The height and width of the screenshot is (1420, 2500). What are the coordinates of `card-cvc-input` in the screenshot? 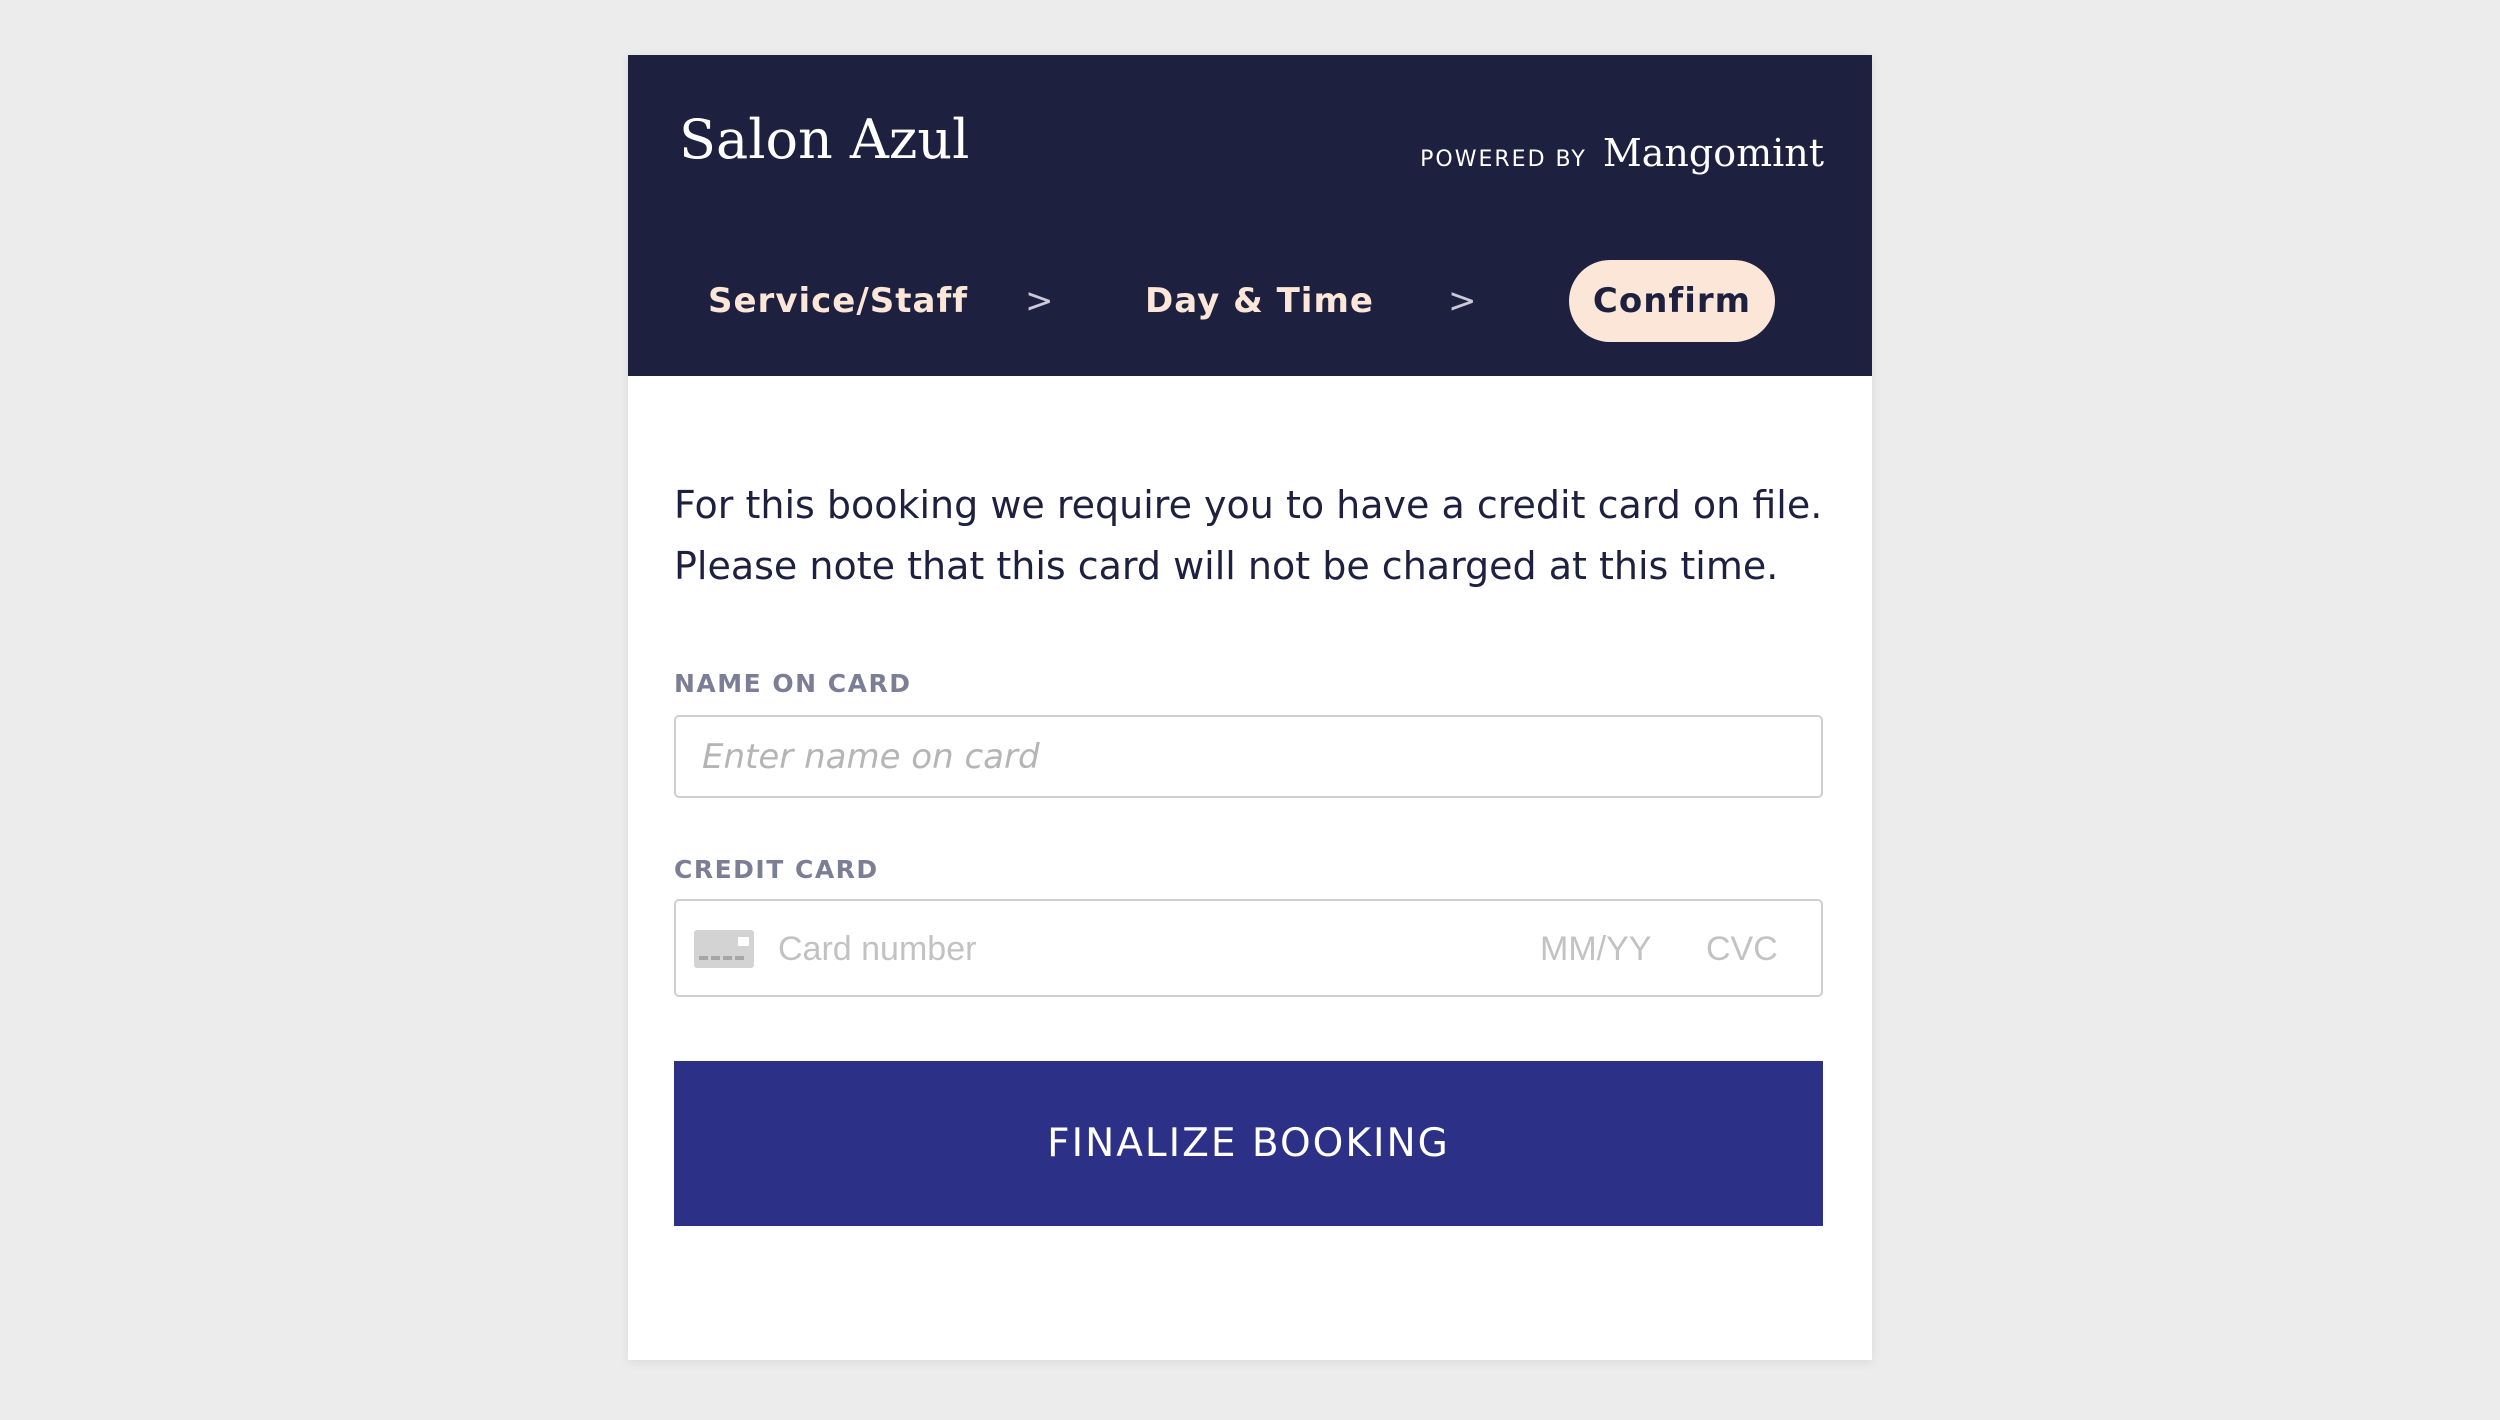 It's located at (1756, 949).